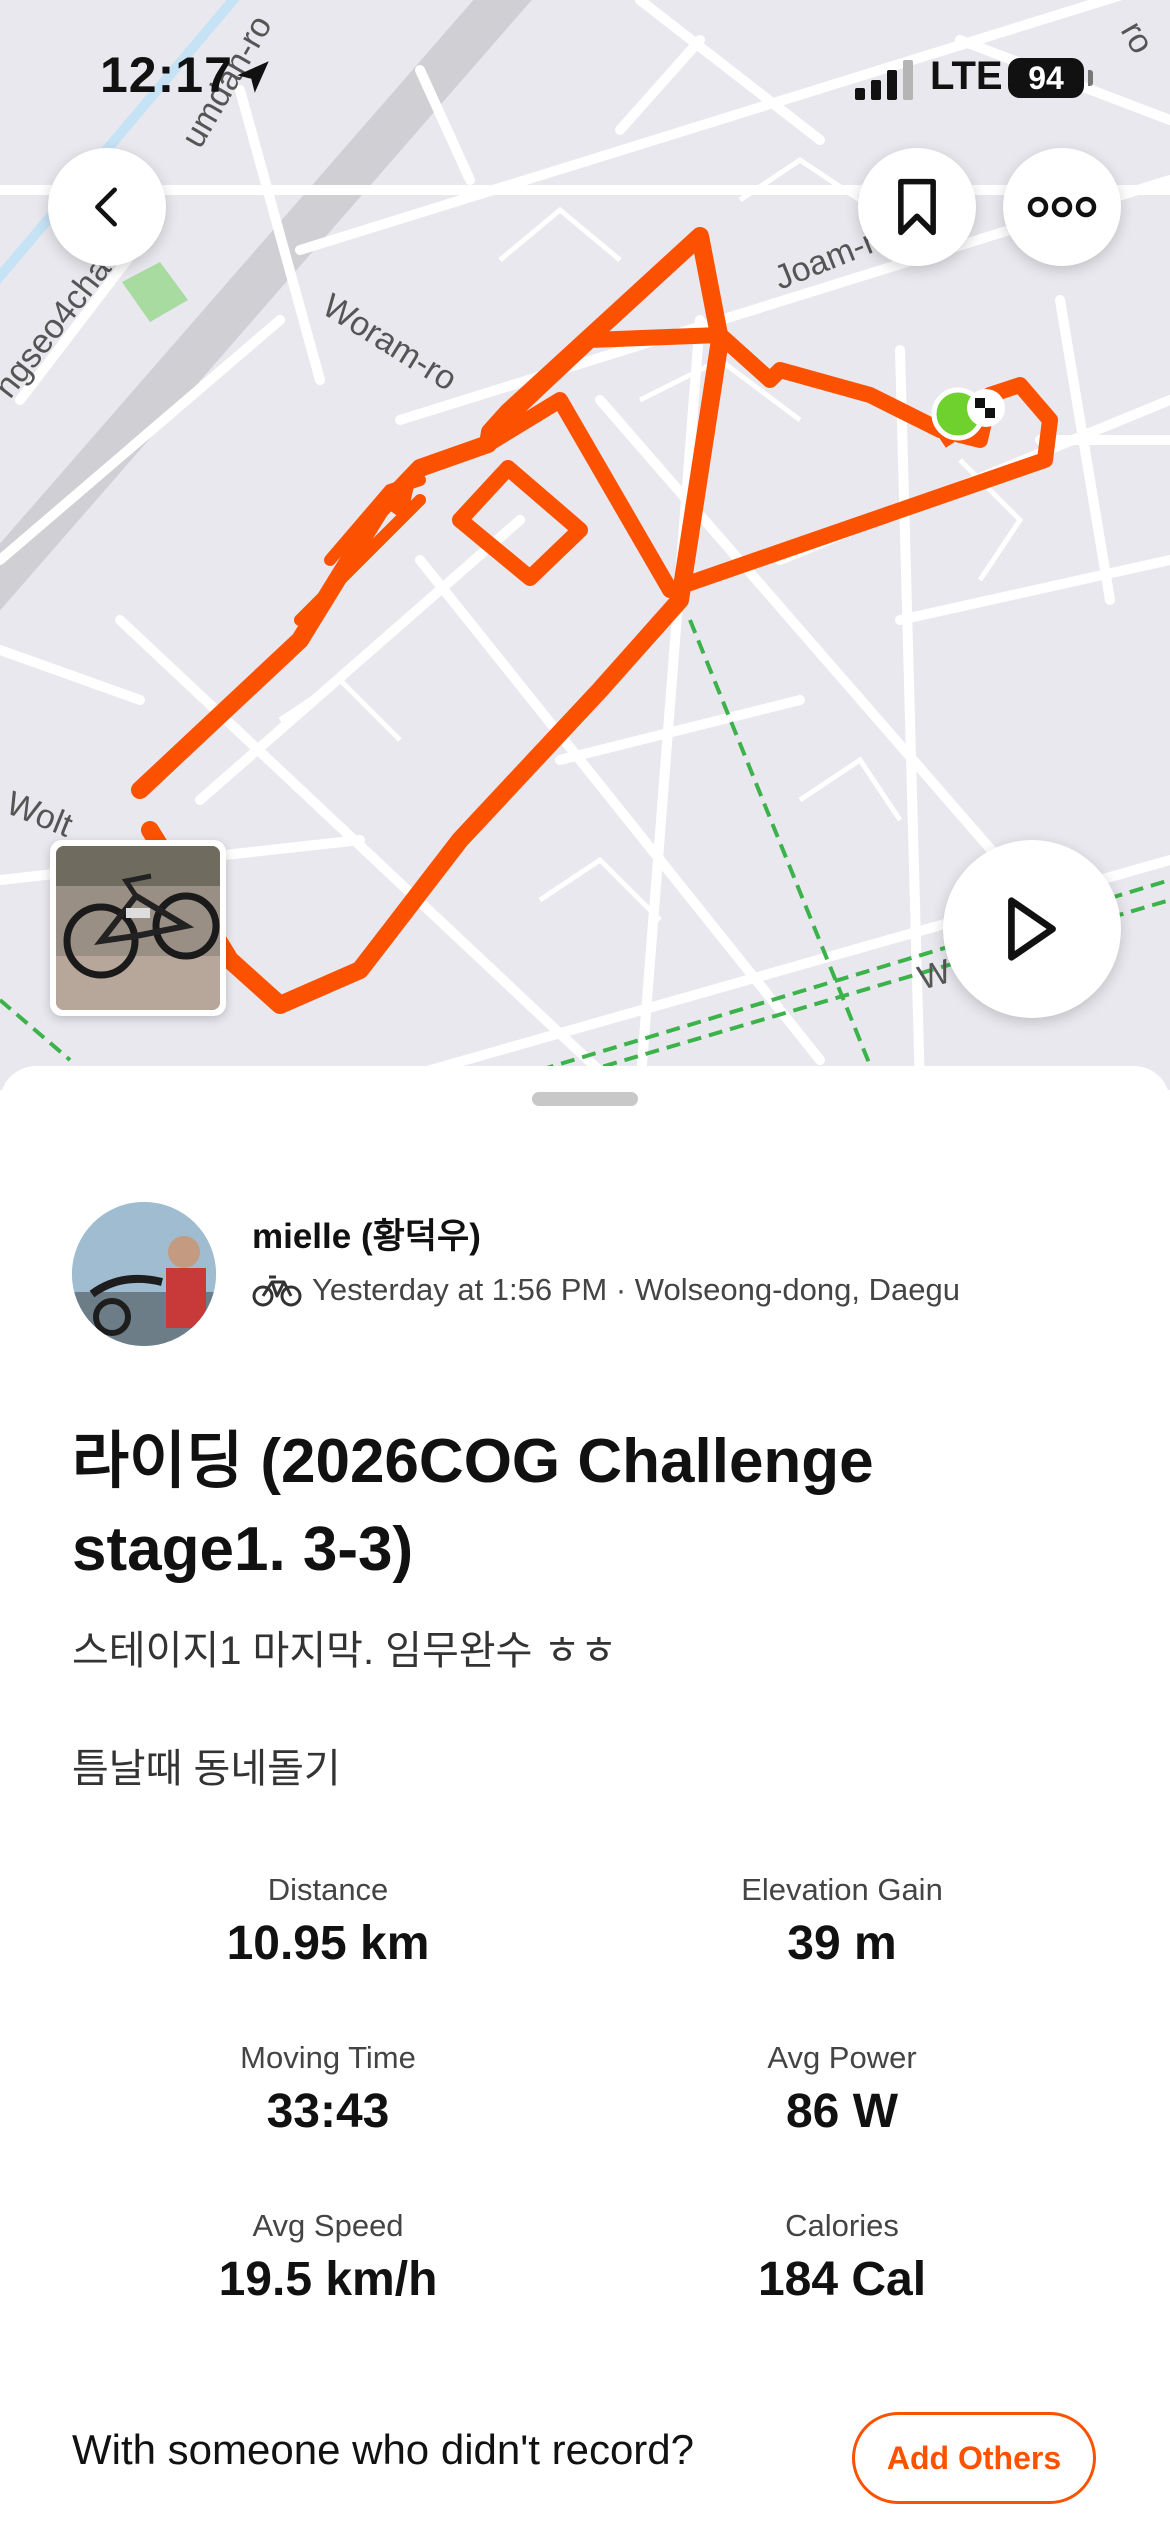 The height and width of the screenshot is (2532, 1170). Describe the element at coordinates (277, 1291) in the screenshot. I see `bike-icon` at that location.